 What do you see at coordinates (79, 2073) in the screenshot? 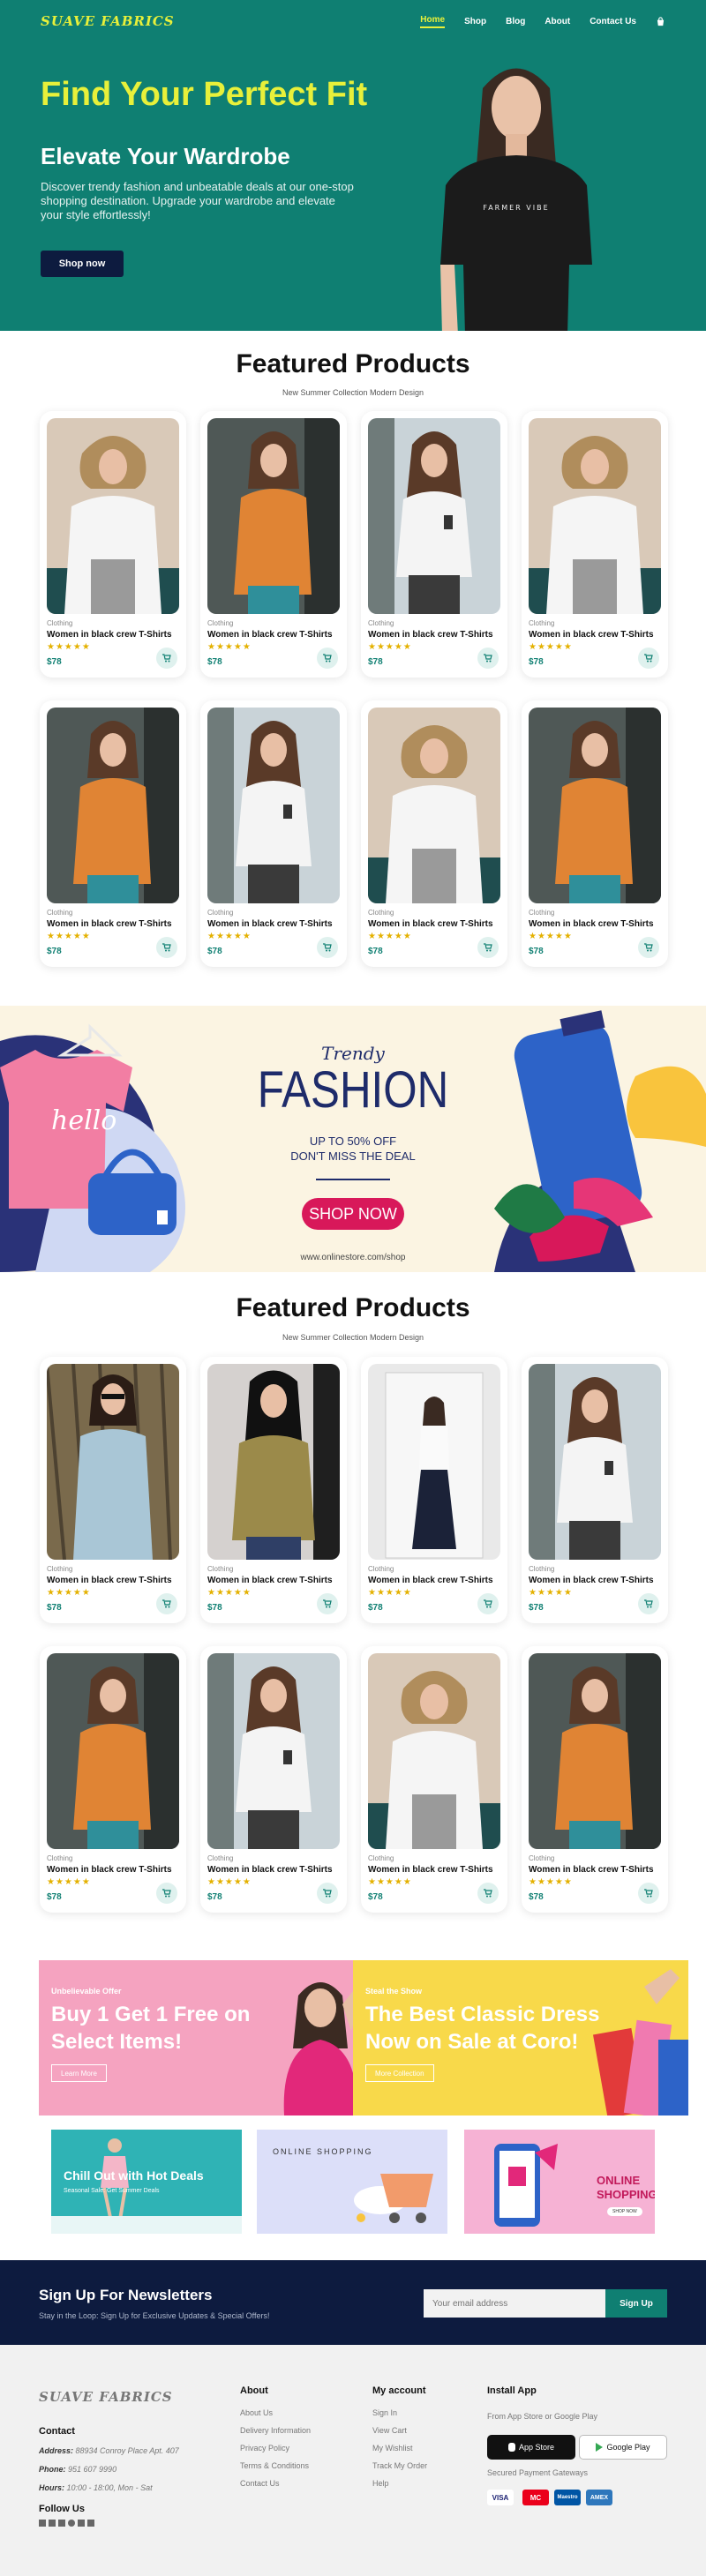
I see `learn-more-button: Learn More` at bounding box center [79, 2073].